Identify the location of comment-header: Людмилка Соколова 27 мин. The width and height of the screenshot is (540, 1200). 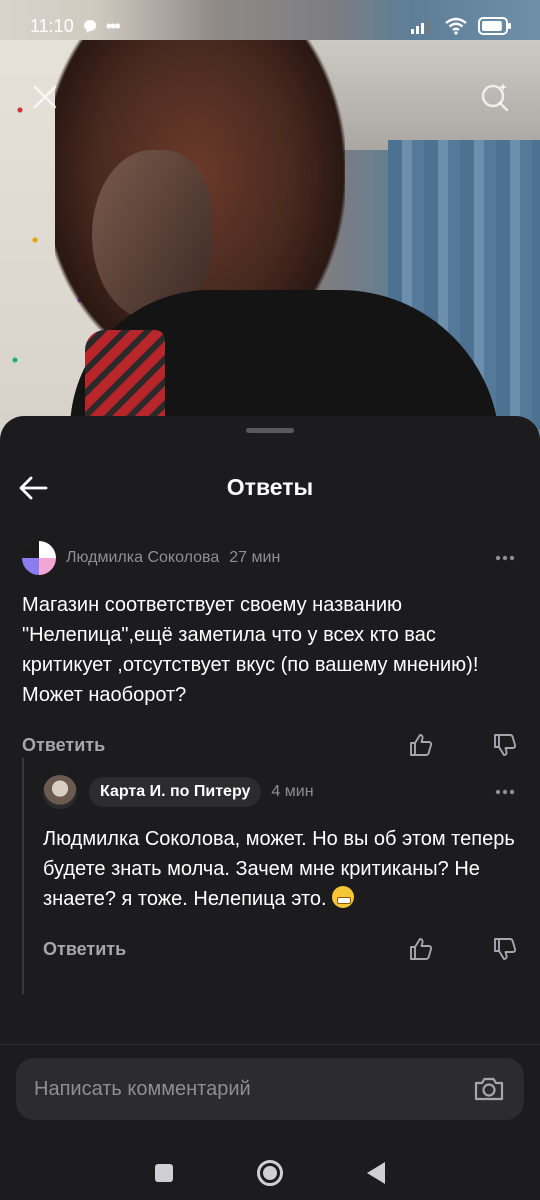
(270, 558).